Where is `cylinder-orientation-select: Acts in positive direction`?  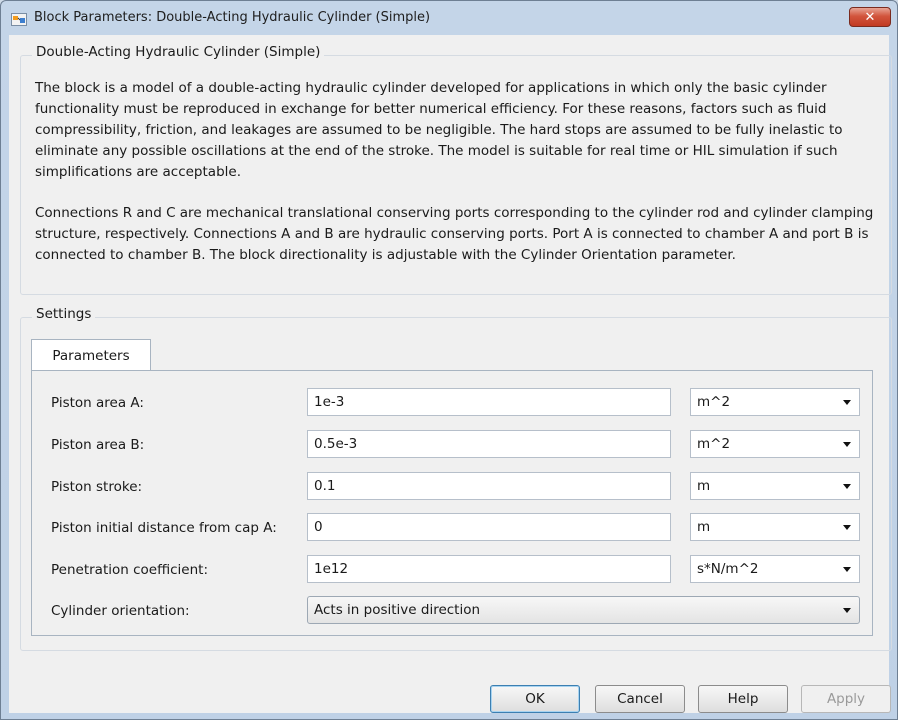
cylinder-orientation-select: Acts in positive direction is located at coordinates (583, 610).